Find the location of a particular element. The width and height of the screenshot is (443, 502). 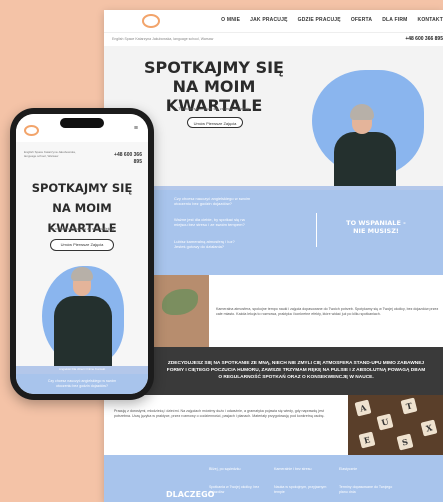

highlight-line-2: NIE MUSISZ! is located at coordinates (376, 231).